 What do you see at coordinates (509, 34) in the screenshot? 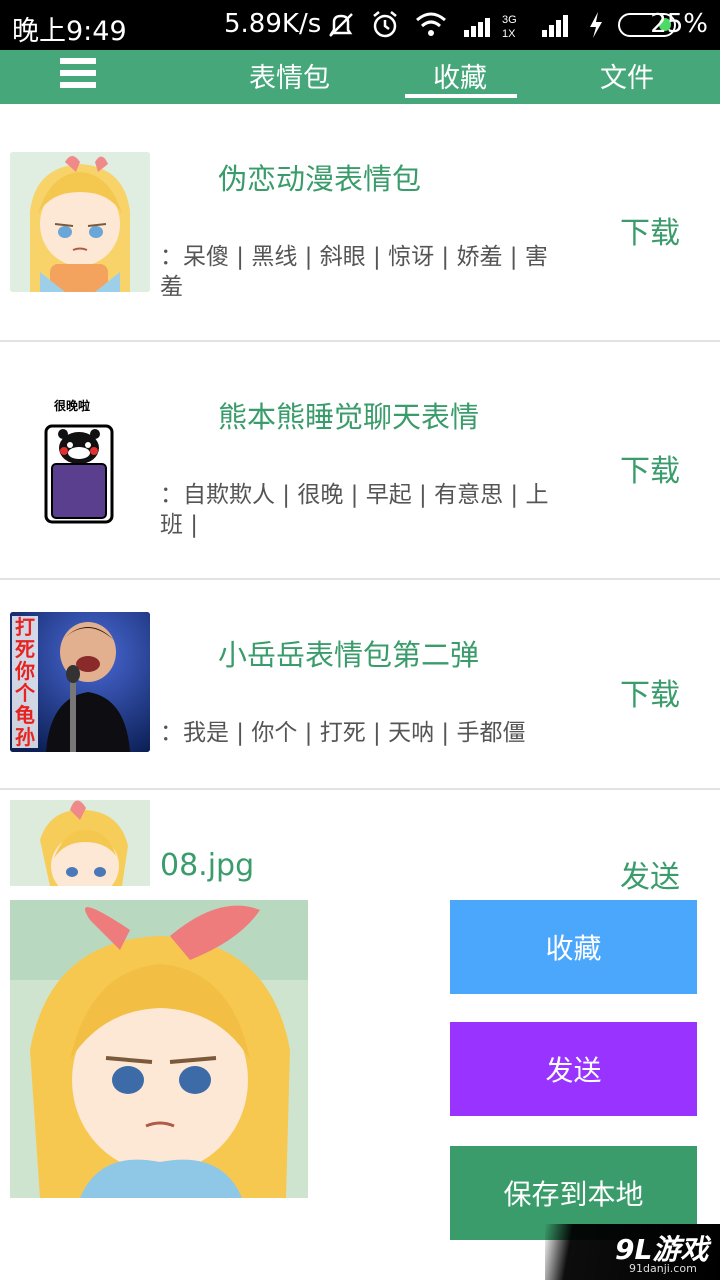
I see `svg-text: 1X` at bounding box center [509, 34].